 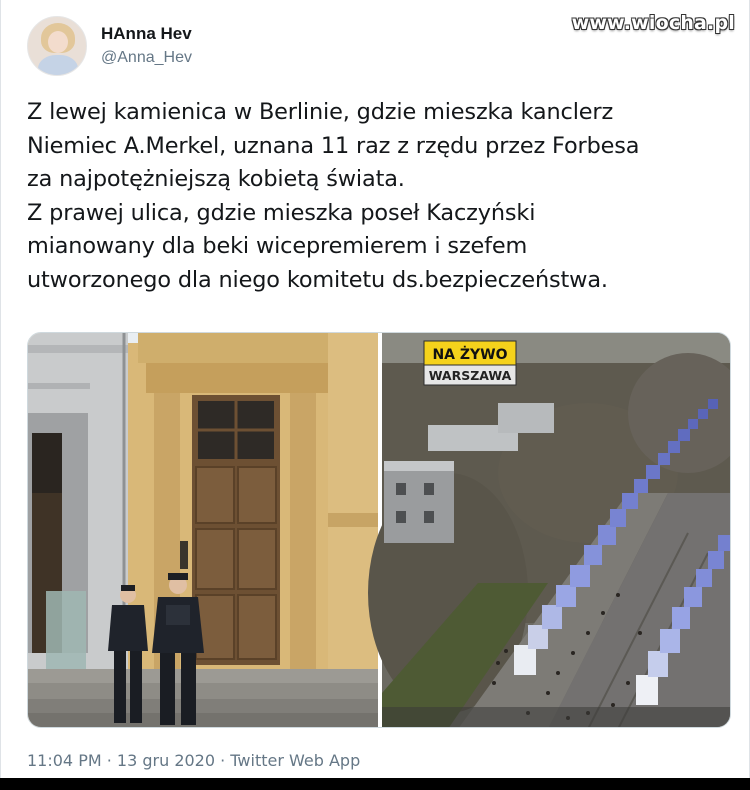 I want to click on avatar-face, so click(x=58, y=42).